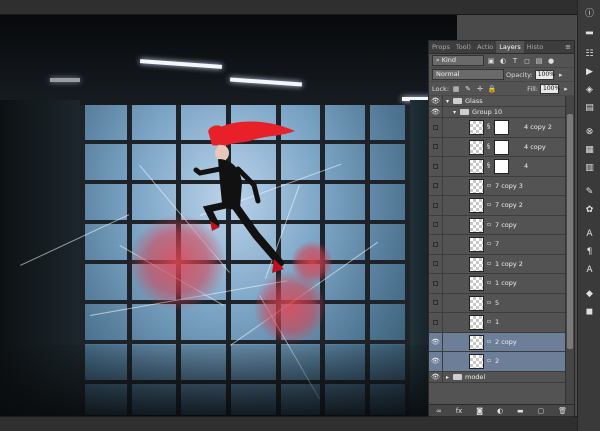 The image size is (600, 431). I want to click on pixel-filter-icon: ▣, so click(491, 61).